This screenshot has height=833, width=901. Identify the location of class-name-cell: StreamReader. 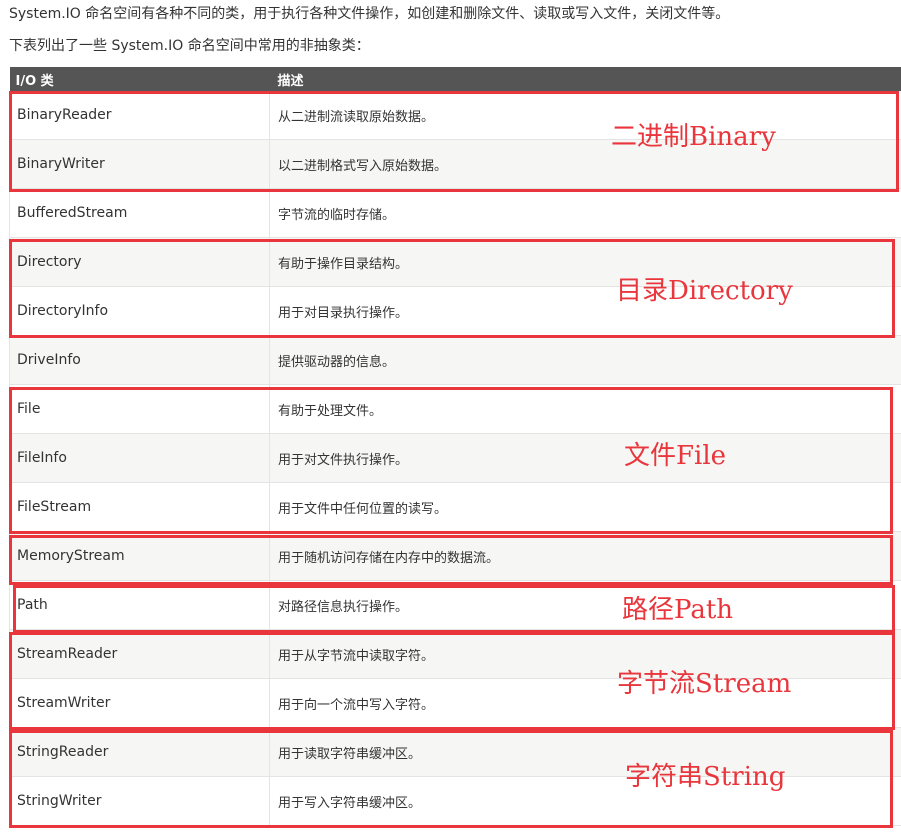
(139, 654).